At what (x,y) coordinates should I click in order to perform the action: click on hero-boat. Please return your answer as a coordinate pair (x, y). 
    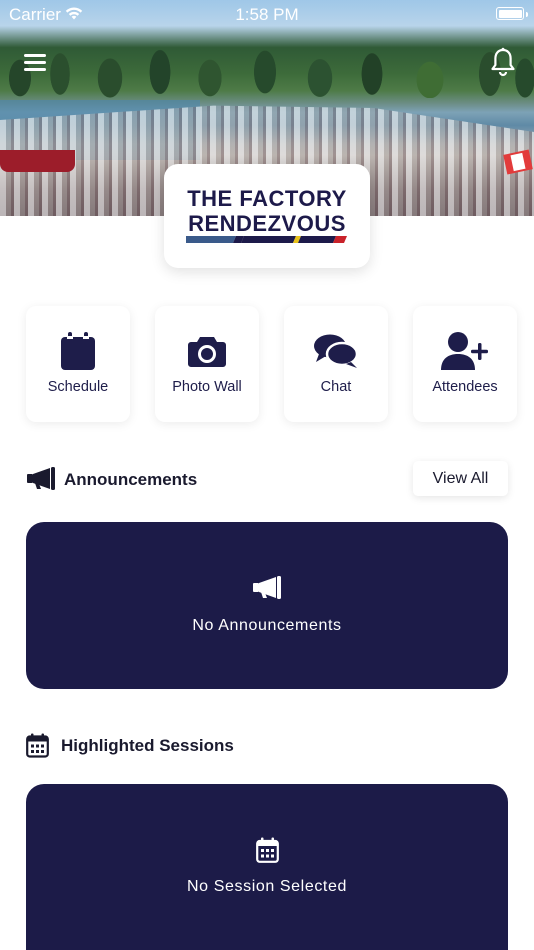
    Looking at the image, I should click on (37, 161).